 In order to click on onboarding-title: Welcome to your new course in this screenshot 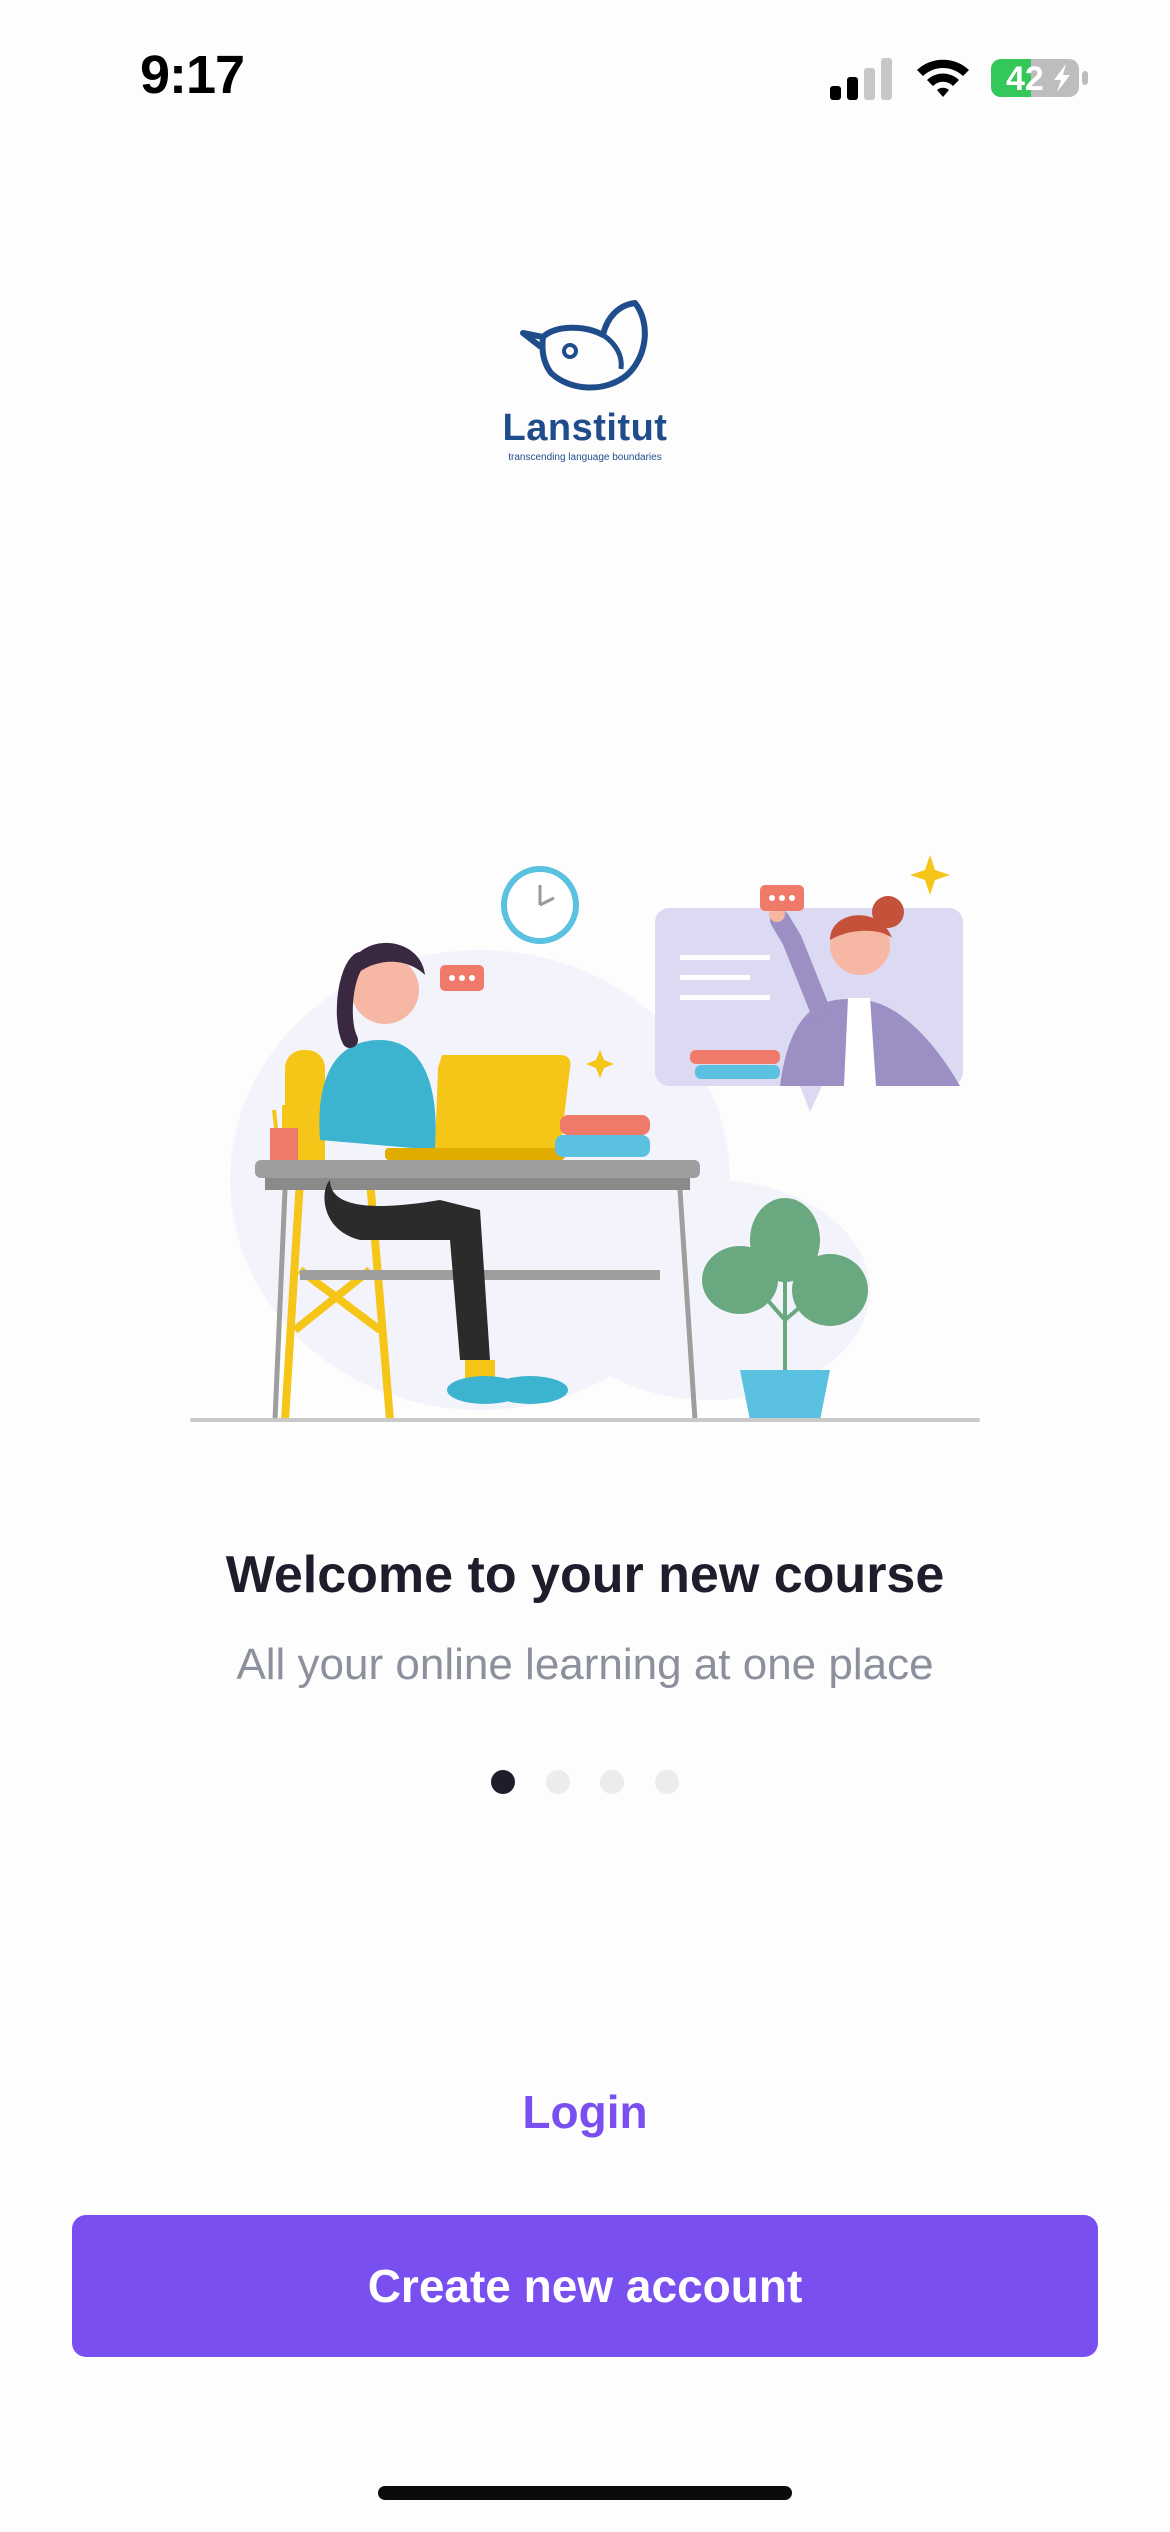, I will do `click(585, 1575)`.